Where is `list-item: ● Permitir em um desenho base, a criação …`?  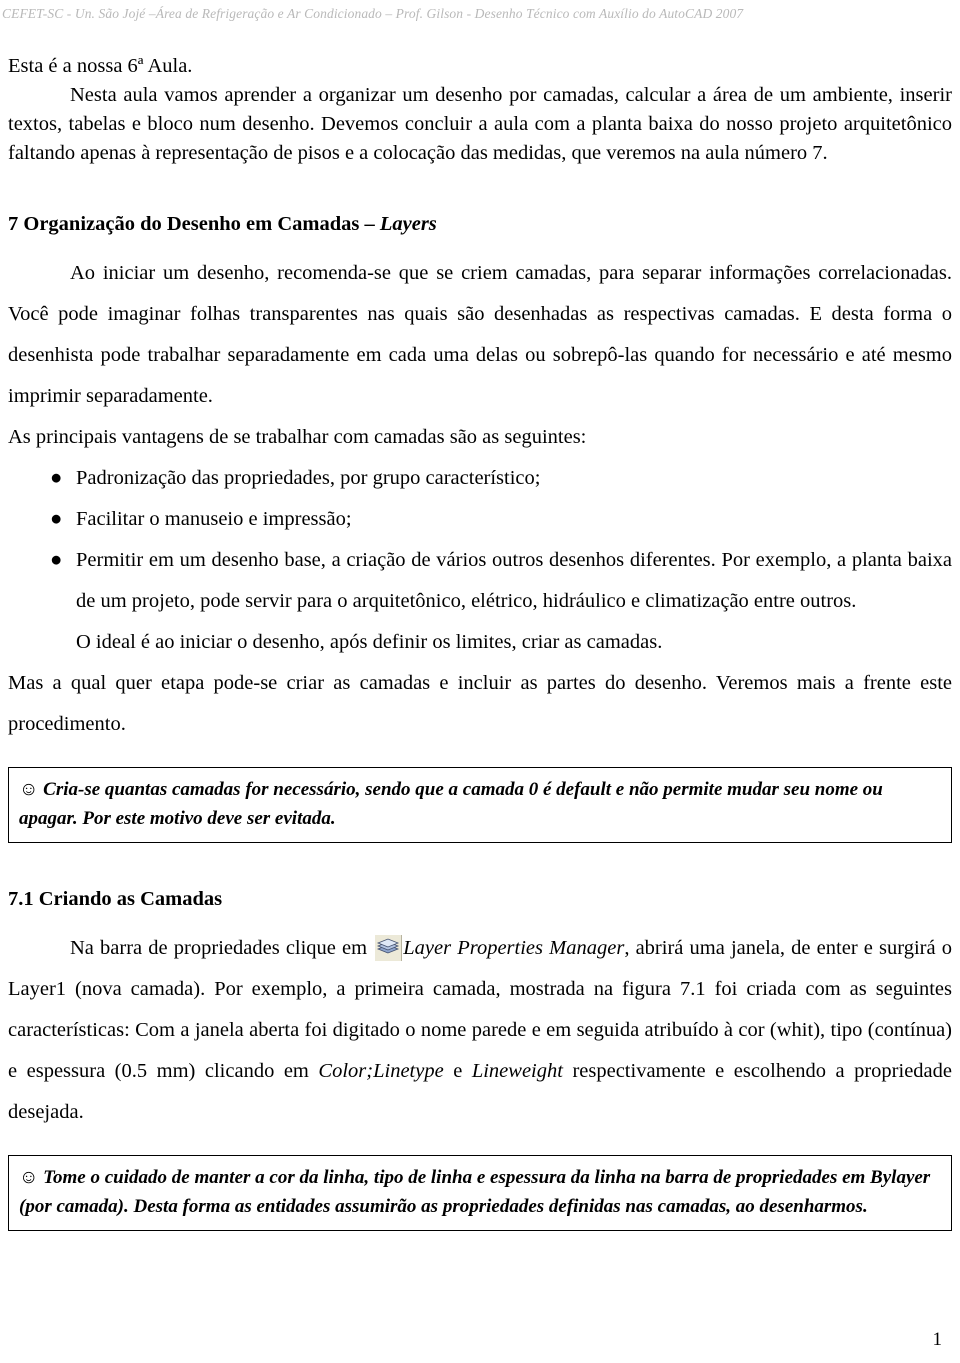 list-item: ● Permitir em um desenho base, a criação … is located at coordinates (480, 581).